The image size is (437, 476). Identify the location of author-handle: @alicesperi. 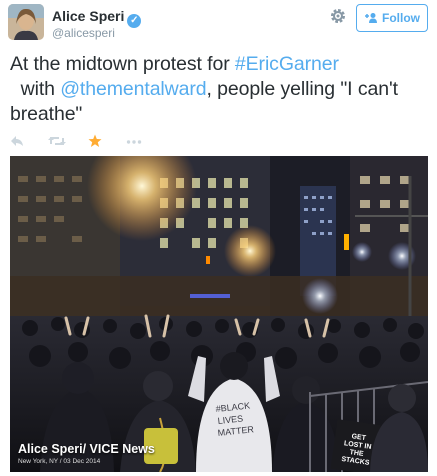
(83, 33).